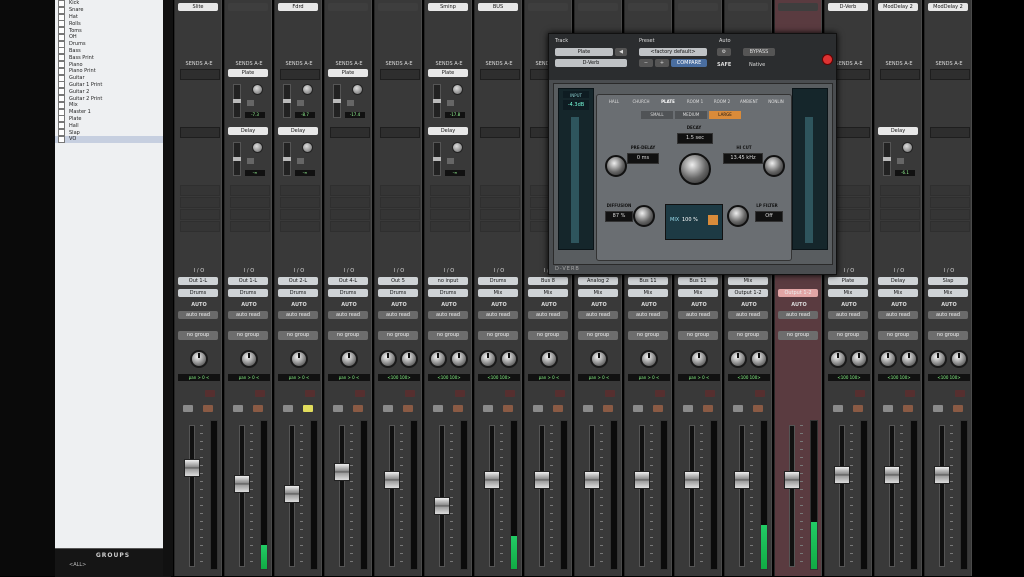 Image resolution: width=1024 pixels, height=577 pixels. I want to click on input-selector: Bus 8, so click(548, 281).